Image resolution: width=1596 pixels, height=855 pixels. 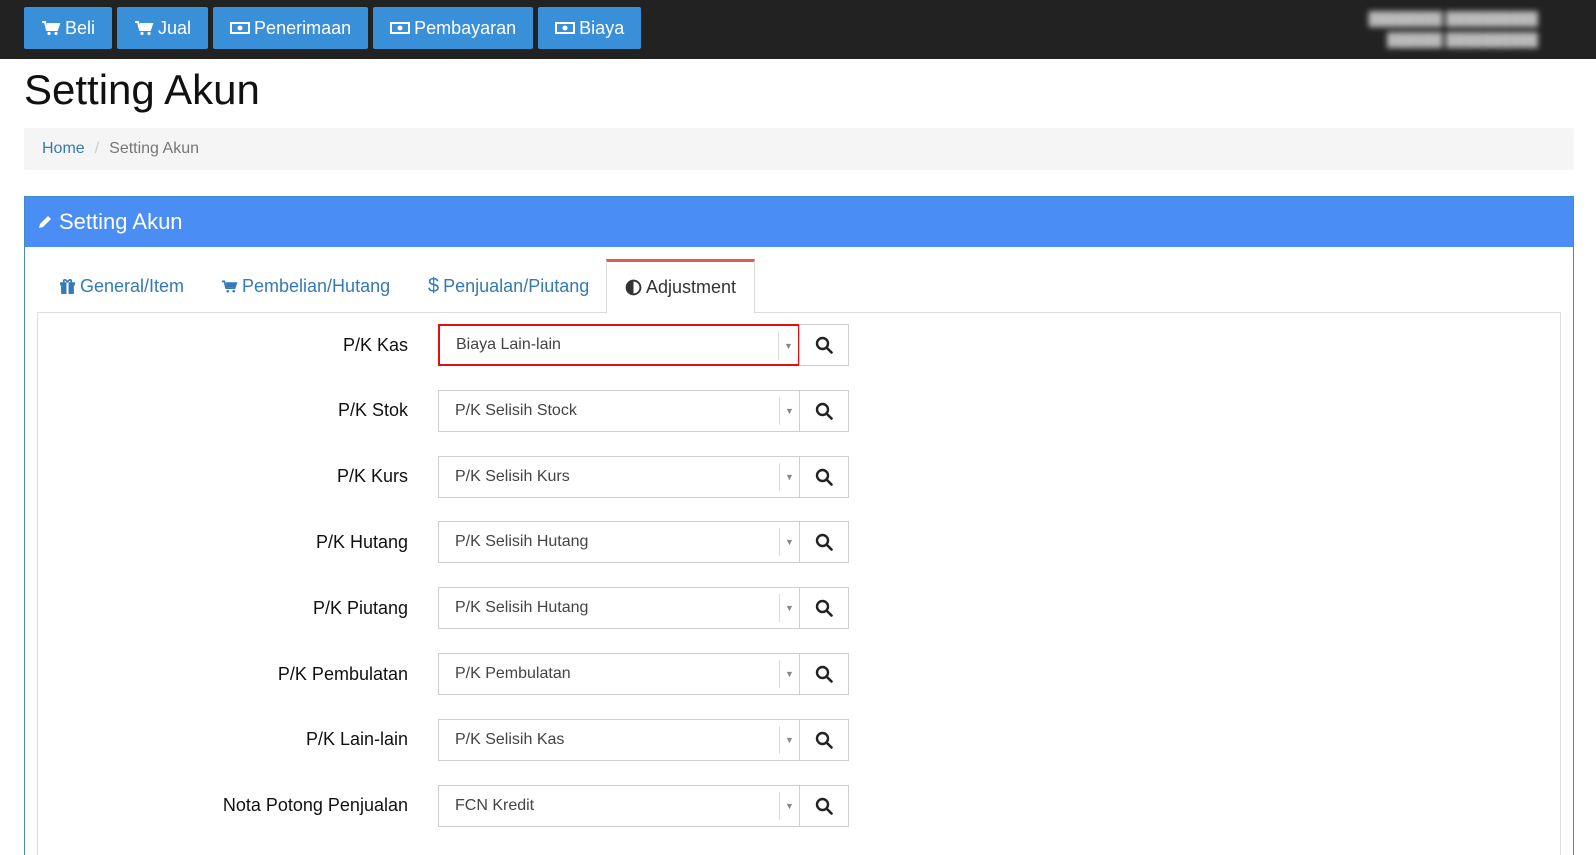 What do you see at coordinates (512, 476) in the screenshot?
I see `account-select-value: P/K Selisih Kurs` at bounding box center [512, 476].